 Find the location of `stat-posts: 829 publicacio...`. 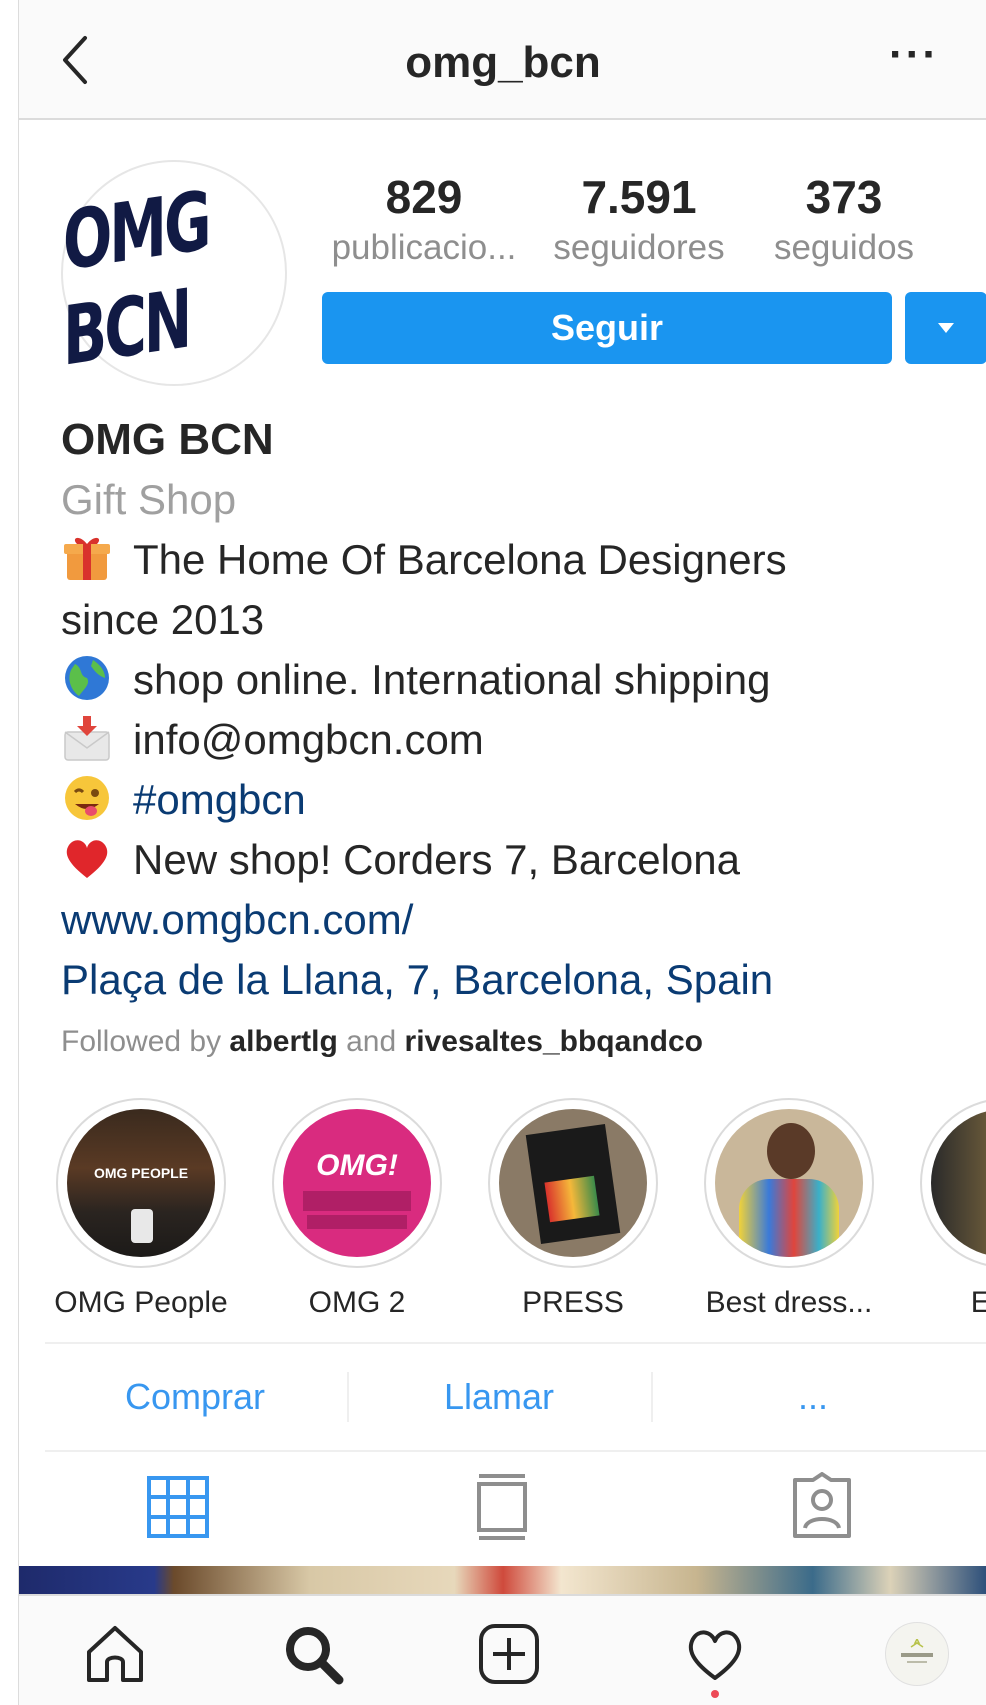

stat-posts: 829 publicacio... is located at coordinates (424, 219).